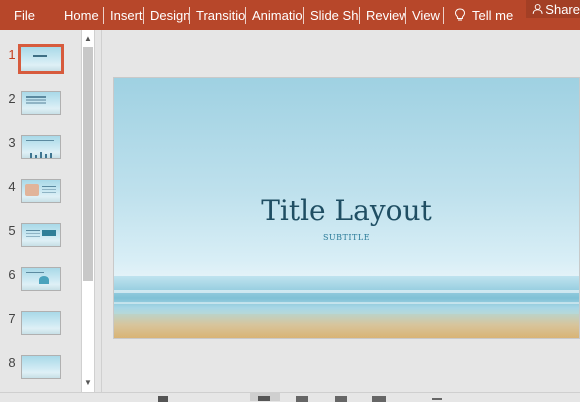 This screenshot has height=402, width=580. Describe the element at coordinates (12, 186) in the screenshot. I see `slide-number: 4` at that location.